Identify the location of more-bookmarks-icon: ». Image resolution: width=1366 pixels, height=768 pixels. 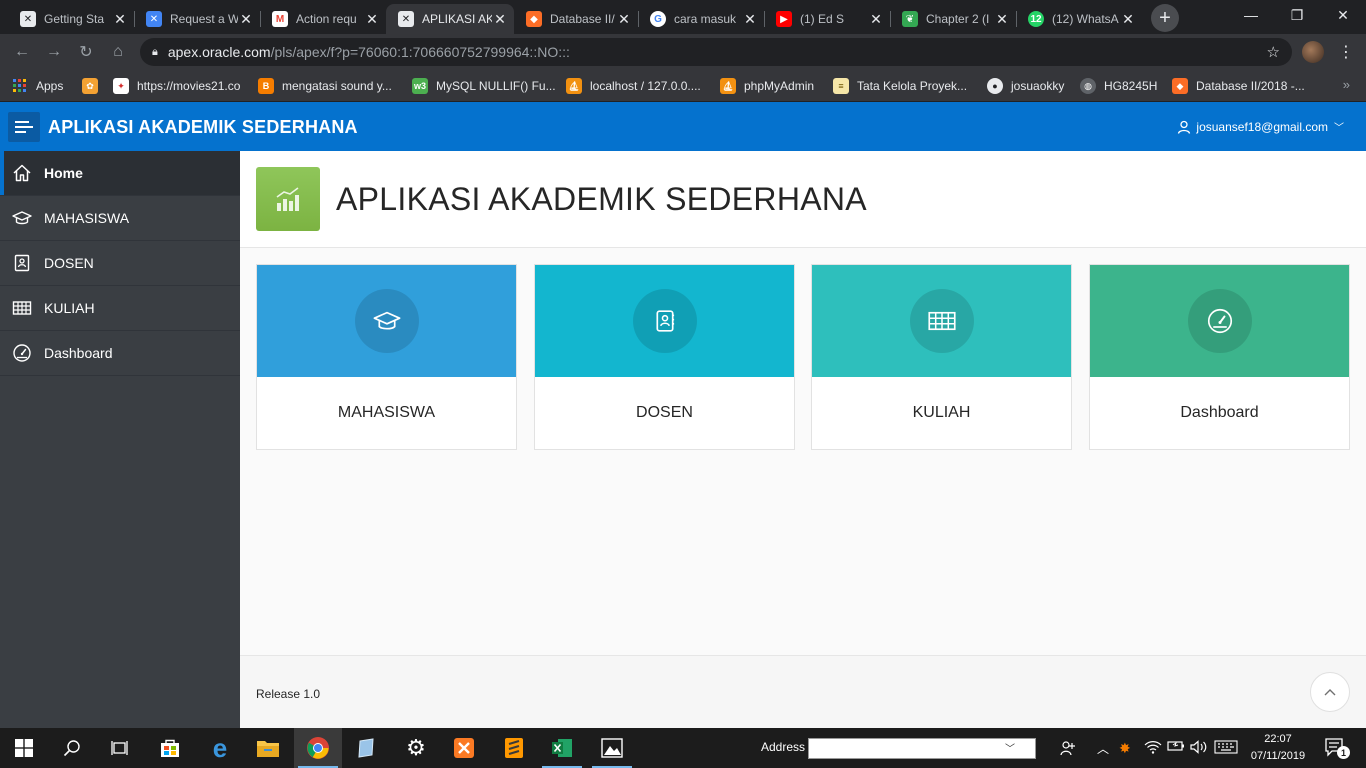
(1346, 84).